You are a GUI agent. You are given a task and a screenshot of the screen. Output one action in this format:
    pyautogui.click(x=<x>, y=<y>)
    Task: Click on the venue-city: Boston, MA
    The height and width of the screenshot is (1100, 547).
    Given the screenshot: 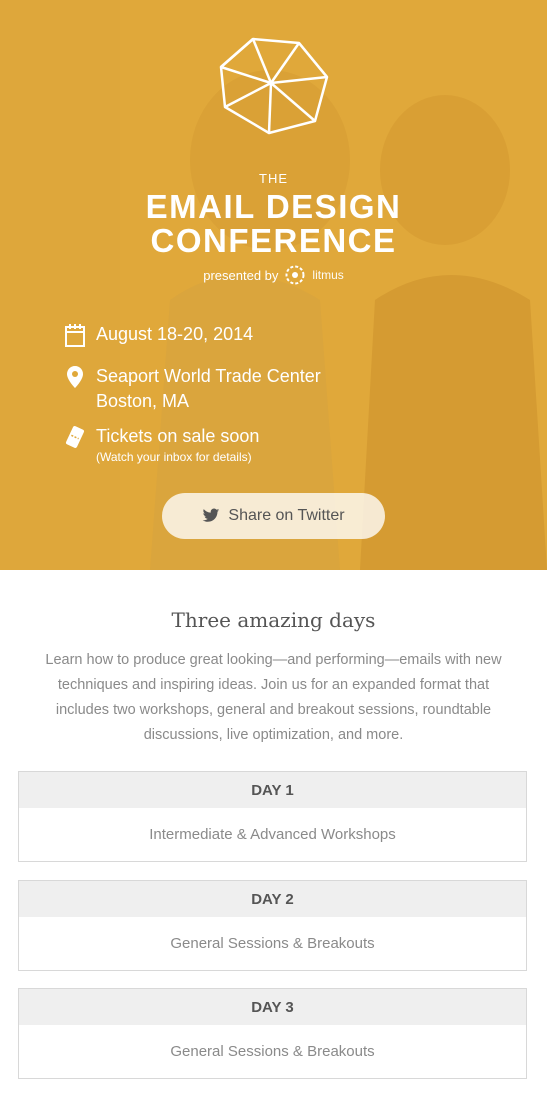 What is the action you would take?
    pyautogui.click(x=143, y=401)
    